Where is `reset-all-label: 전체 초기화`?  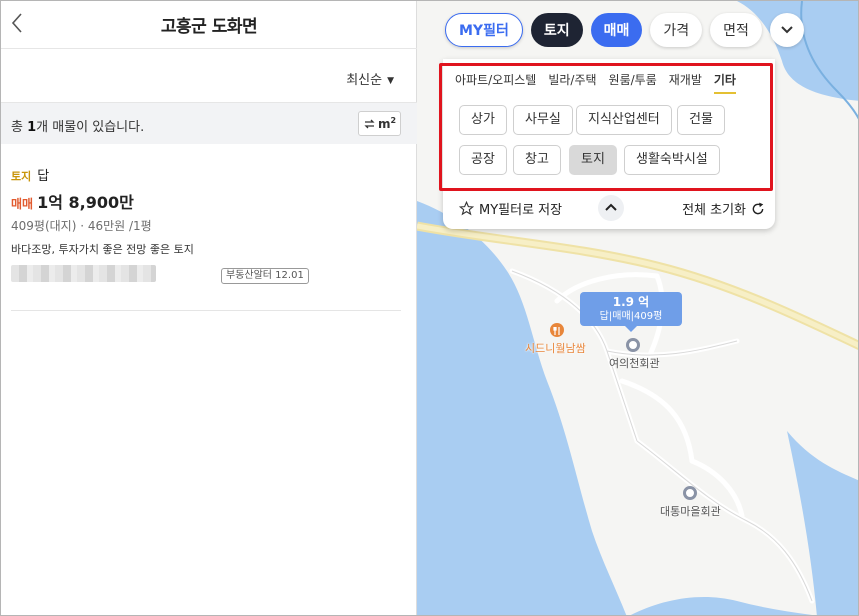 reset-all-label: 전체 초기화 is located at coordinates (714, 210).